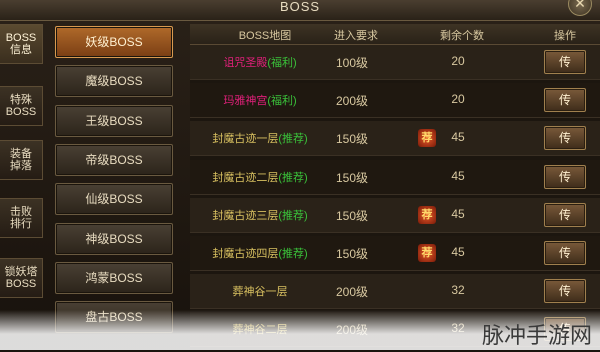 This screenshot has height=352, width=600. Describe the element at coordinates (356, 36) in the screenshot. I see `header-requirement: 进入要求` at that location.